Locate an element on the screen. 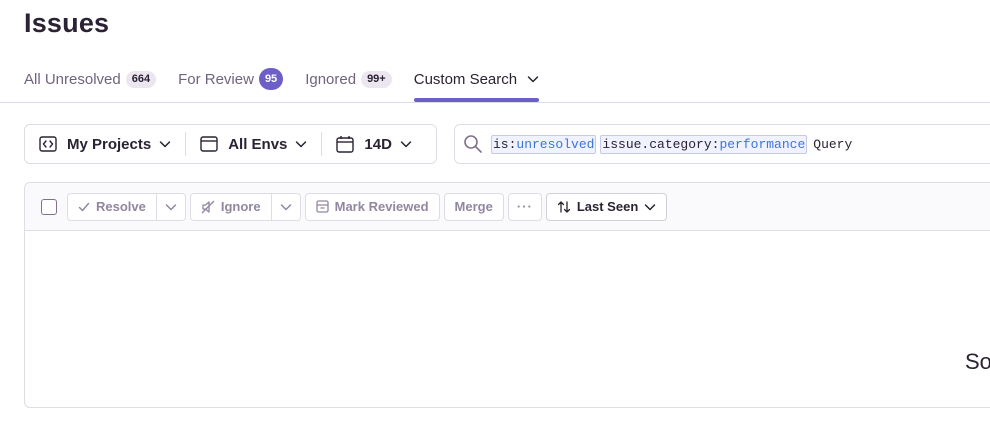 This screenshot has height=431, width=990. search-token: issue.category:performance is located at coordinates (704, 144).